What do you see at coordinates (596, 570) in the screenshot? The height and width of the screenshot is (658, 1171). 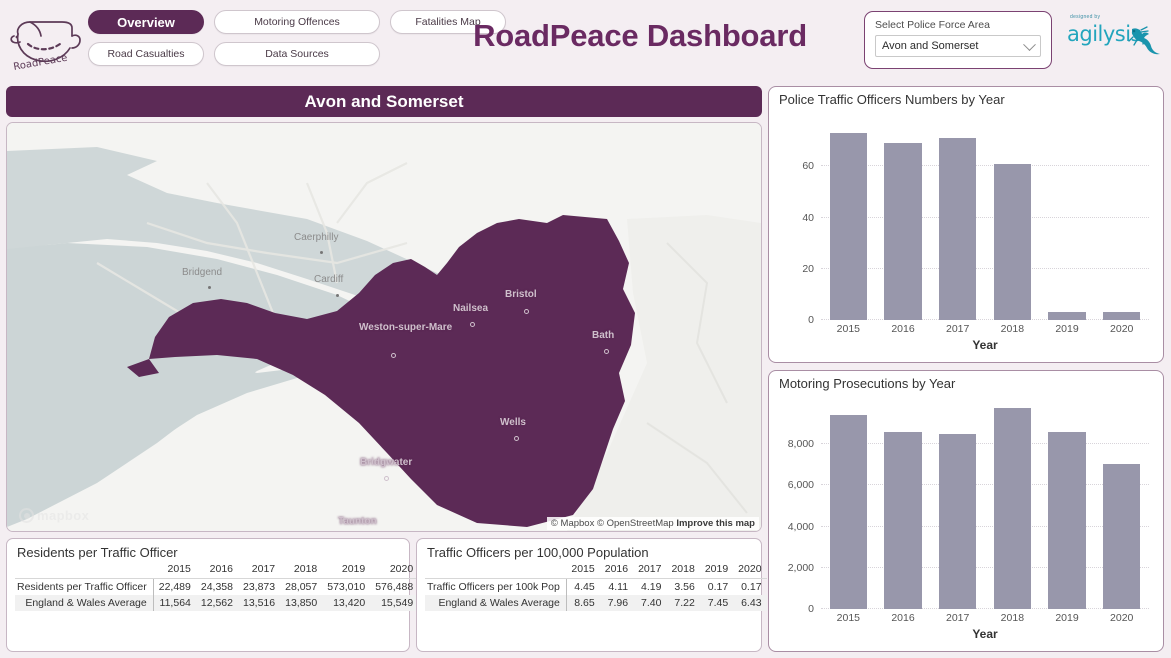 I see `table-header-row: 2015 2016 2017 2018 2019 2020` at bounding box center [596, 570].